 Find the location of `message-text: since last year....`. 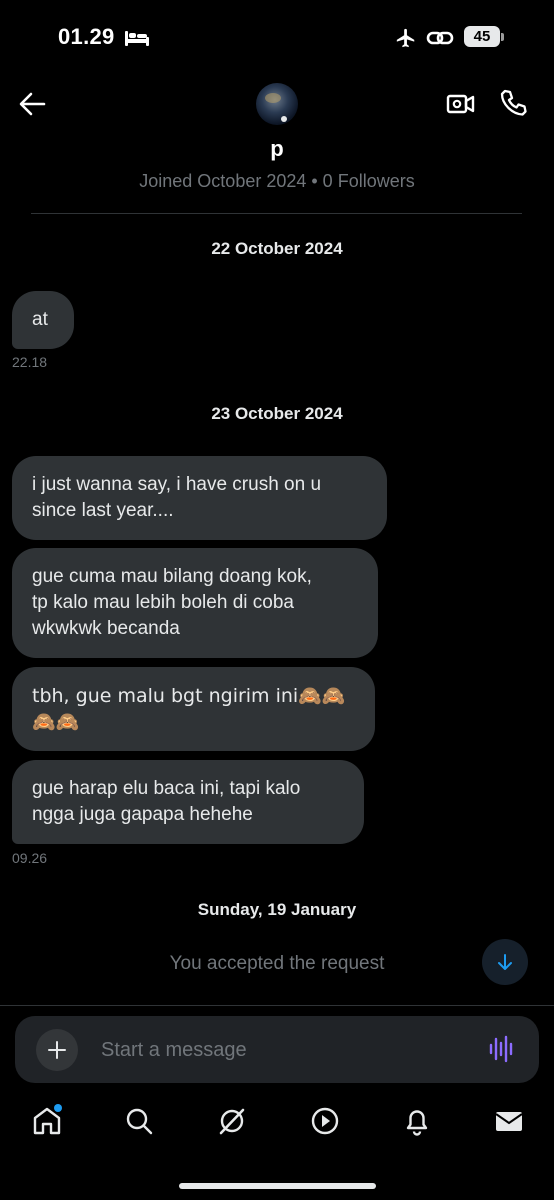

message-text: since last year.... is located at coordinates (103, 510).